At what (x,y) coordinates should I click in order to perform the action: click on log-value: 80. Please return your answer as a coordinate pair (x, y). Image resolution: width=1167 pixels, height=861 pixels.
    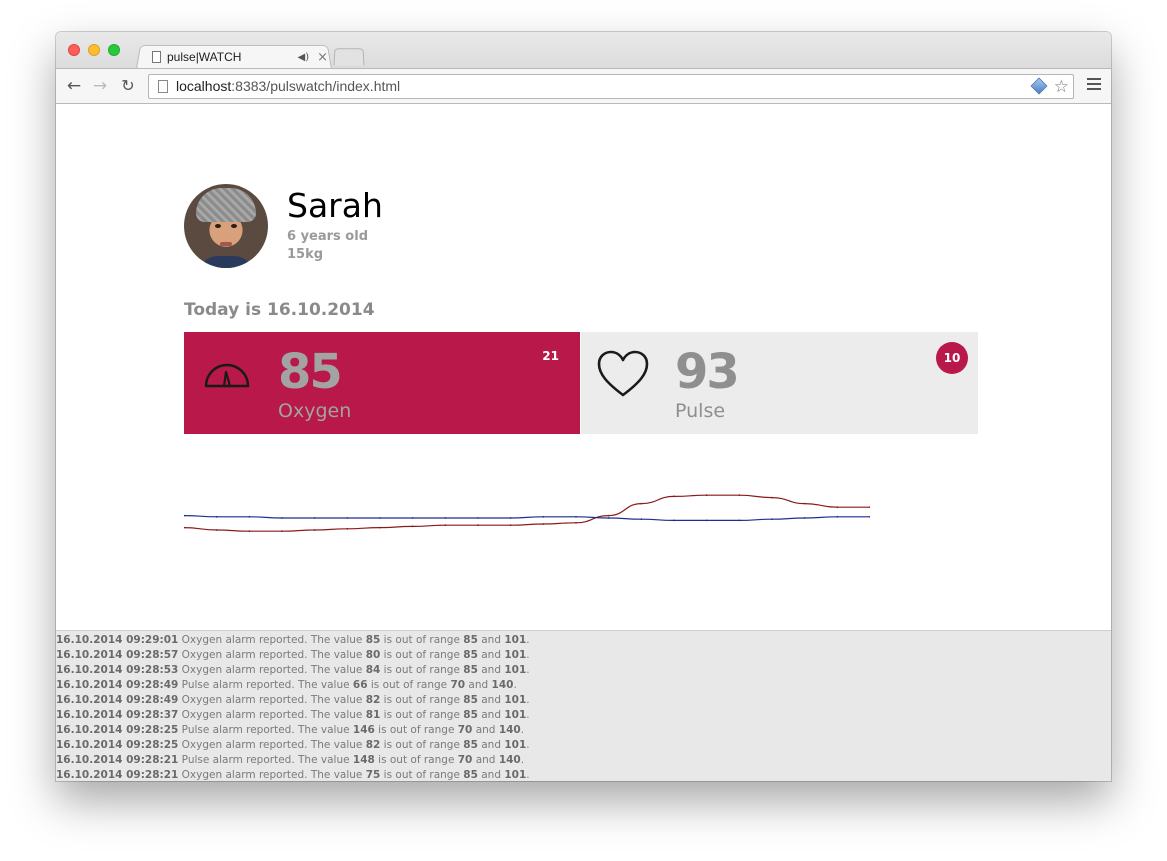
    Looking at the image, I should click on (373, 655).